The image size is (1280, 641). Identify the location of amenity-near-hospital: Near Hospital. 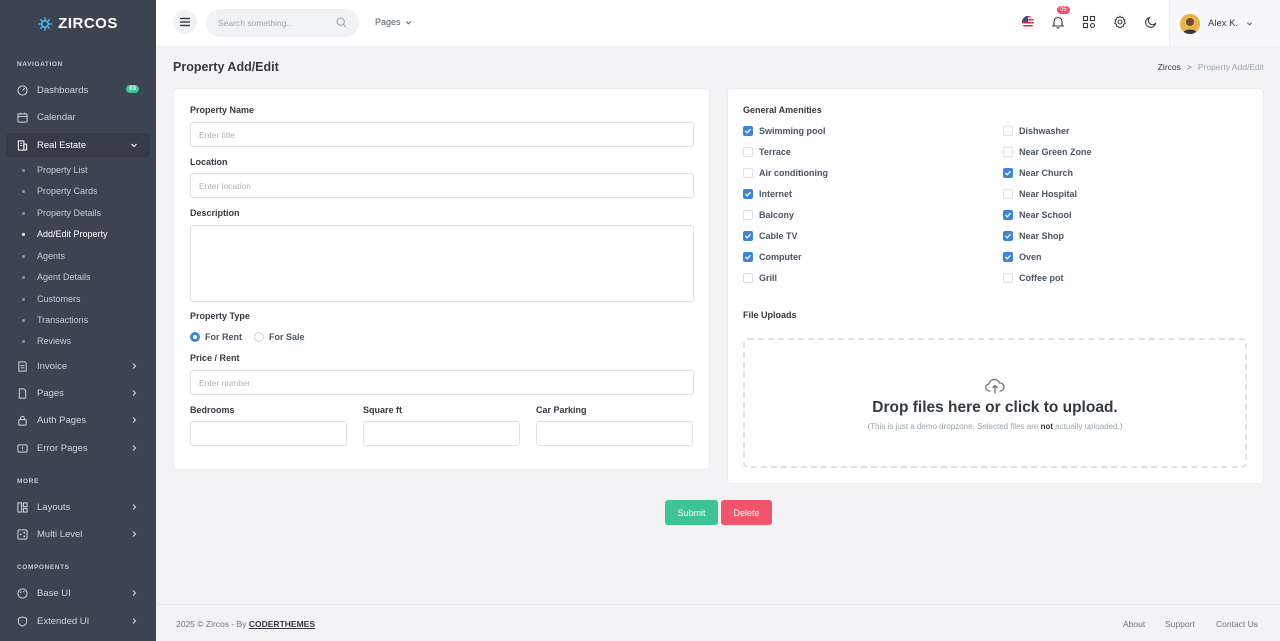
(1040, 194).